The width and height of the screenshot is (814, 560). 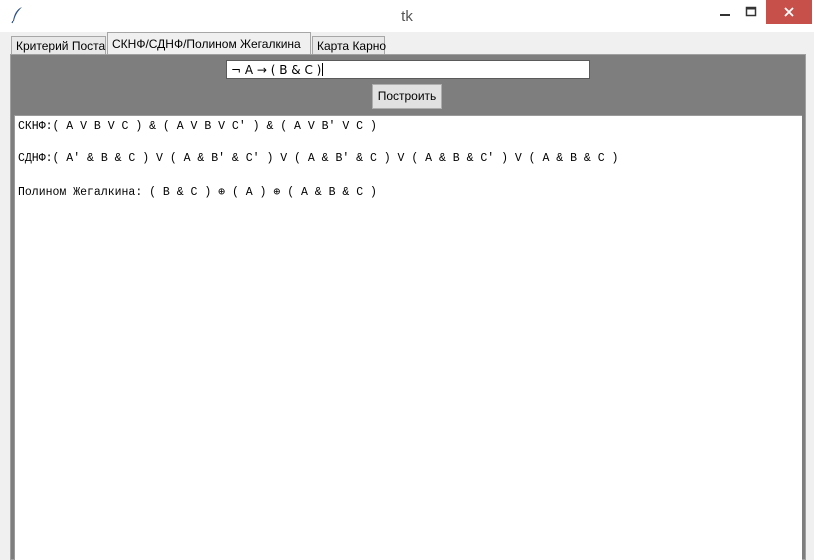 I want to click on close-button, so click(x=789, y=12).